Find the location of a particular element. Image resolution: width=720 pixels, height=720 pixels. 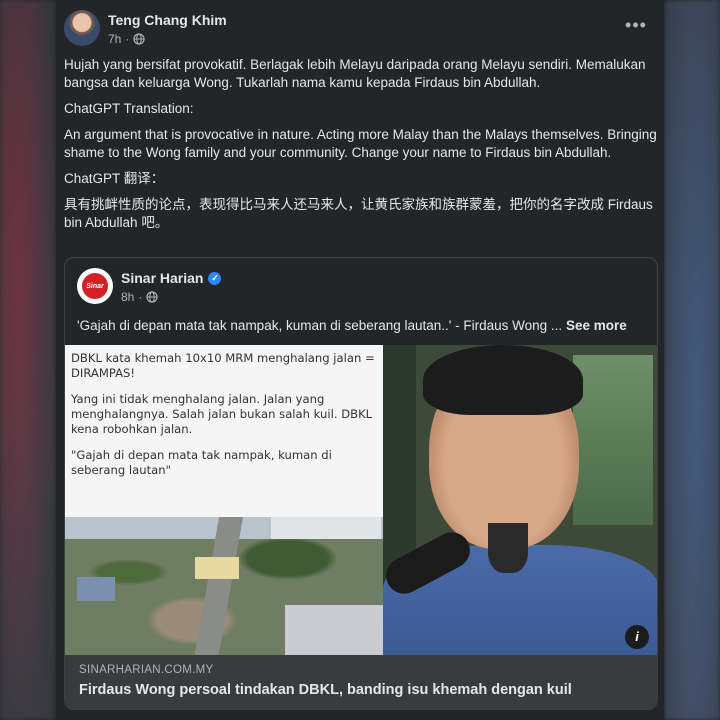

post-header: Teng Chang Khim 7h · ••• is located at coordinates (360, 30).